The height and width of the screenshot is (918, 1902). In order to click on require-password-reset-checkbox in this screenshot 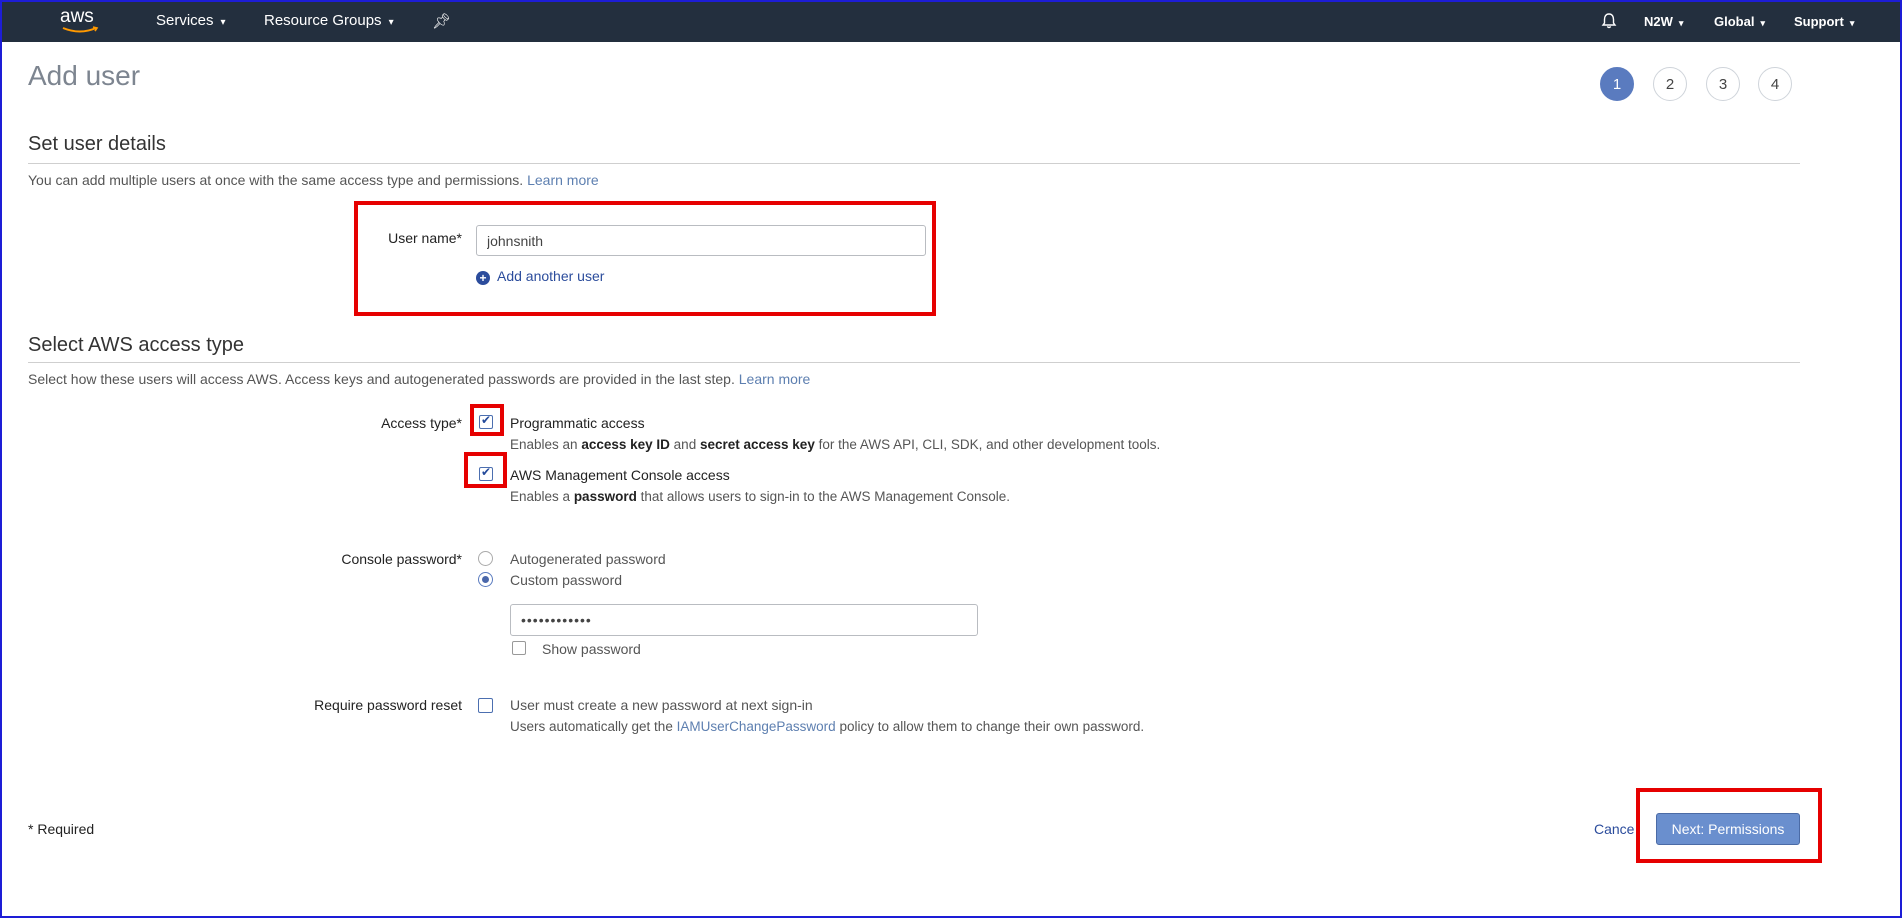, I will do `click(485, 705)`.